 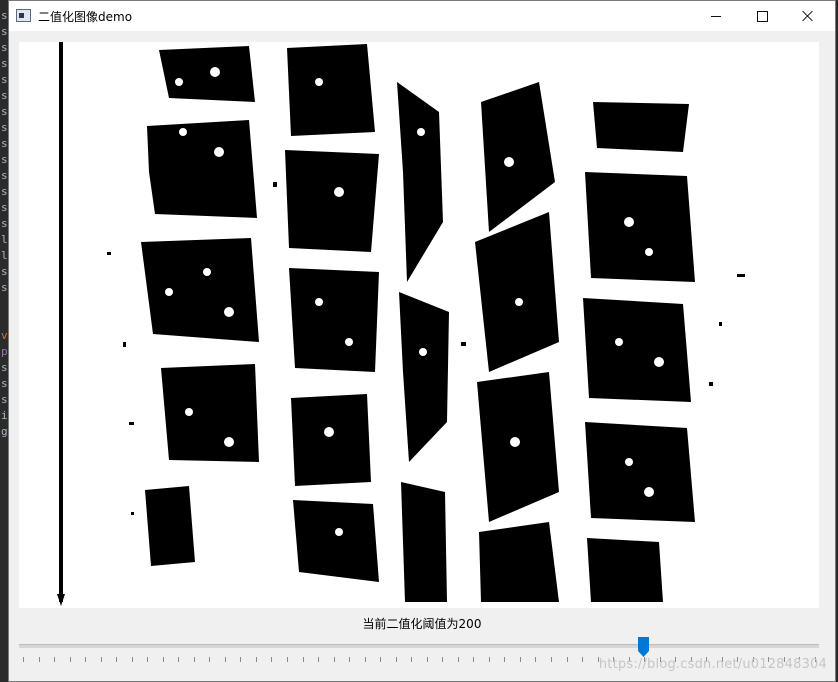 I want to click on close-button, so click(x=808, y=16).